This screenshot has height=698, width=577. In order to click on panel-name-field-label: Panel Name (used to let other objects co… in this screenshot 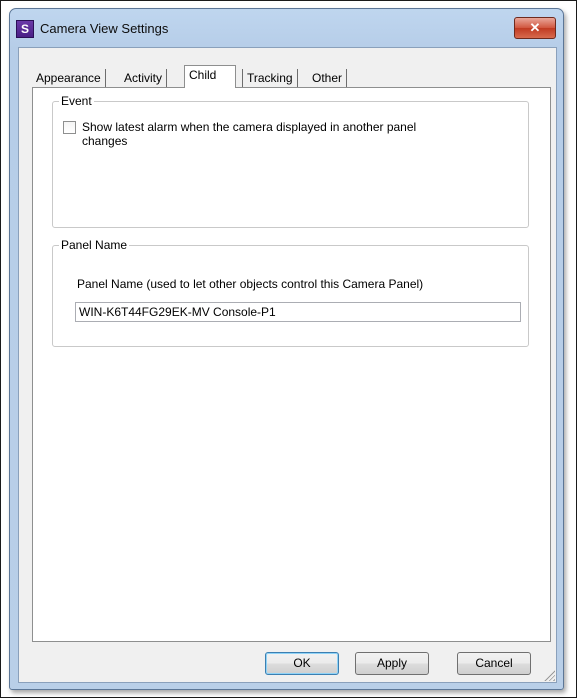, I will do `click(250, 284)`.